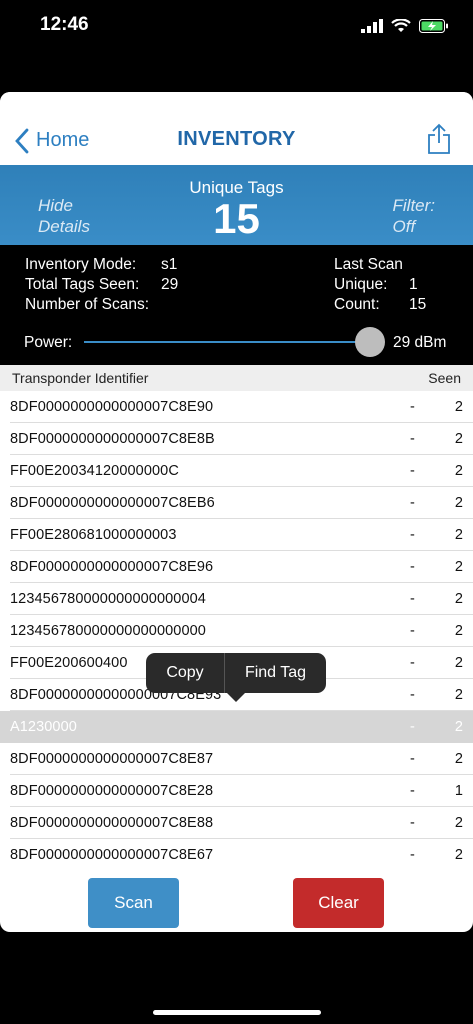 Image resolution: width=473 pixels, height=1024 pixels. Describe the element at coordinates (236, 25) in the screenshot. I see `status-bar: 12:46` at that location.